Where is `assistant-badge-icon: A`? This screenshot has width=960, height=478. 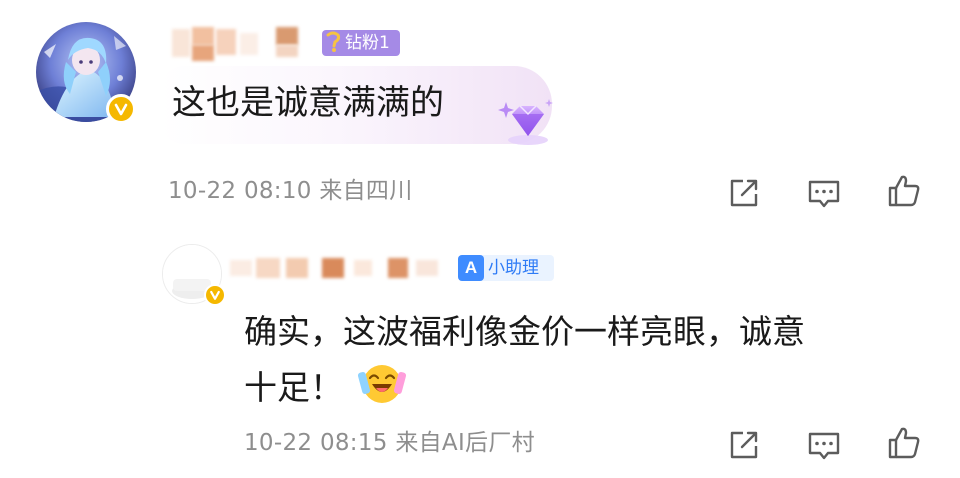
assistant-badge-icon: A is located at coordinates (471, 268).